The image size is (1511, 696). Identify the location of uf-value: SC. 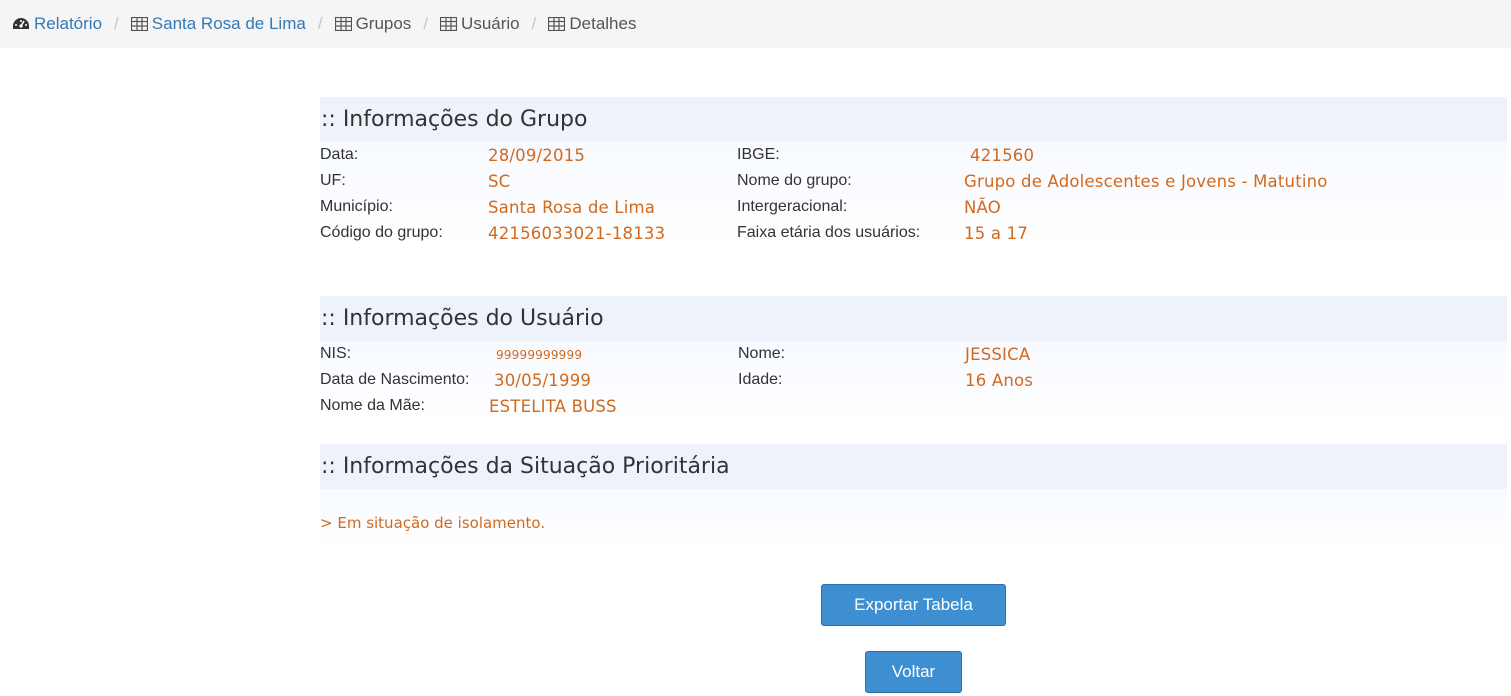
(499, 181).